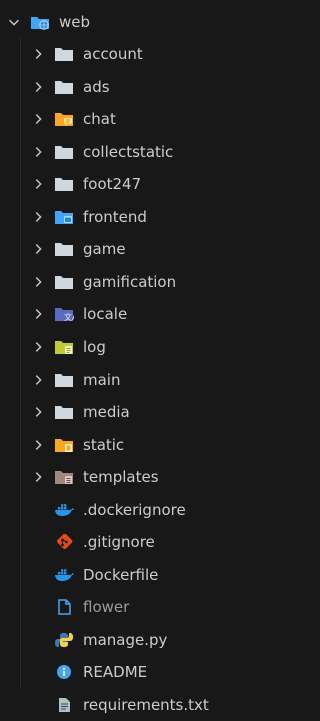  I want to click on tree-folder: ads, so click(140, 87).